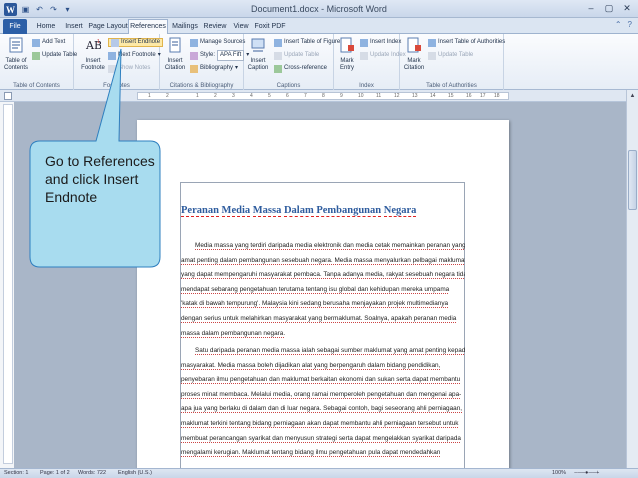 This screenshot has width=638, height=478. I want to click on citation-icon, so click(175, 45).